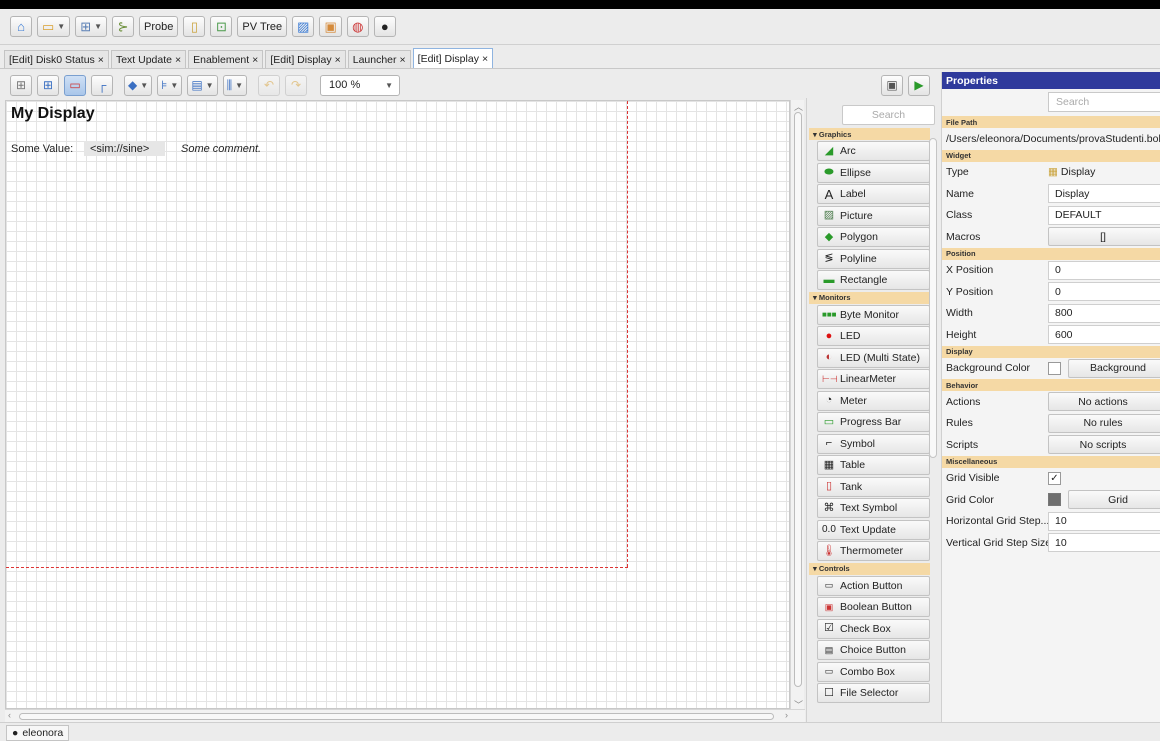 The width and height of the screenshot is (1160, 741). I want to click on new-display-button: ▯, so click(194, 26).